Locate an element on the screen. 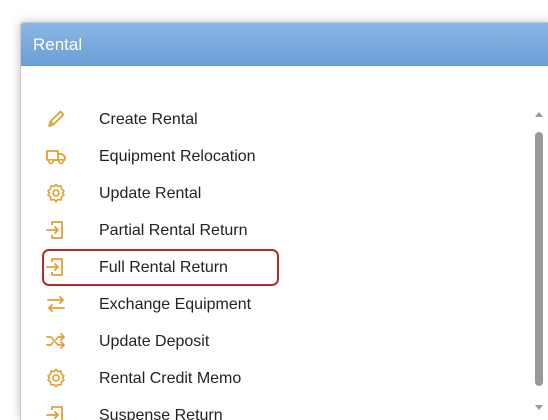 This screenshot has width=548, height=420. exchange-arrows-icon is located at coordinates (56, 304).